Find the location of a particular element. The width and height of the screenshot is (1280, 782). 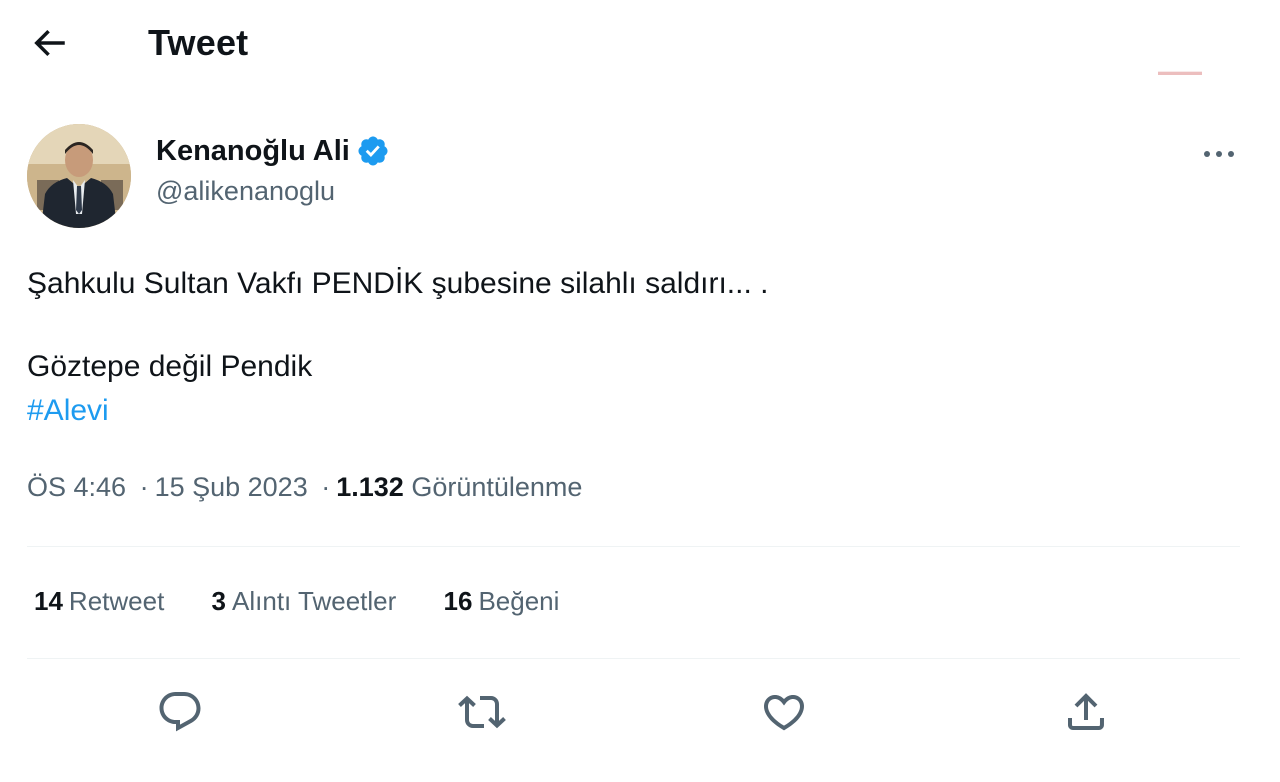

more-options-button is located at coordinates (1219, 154).